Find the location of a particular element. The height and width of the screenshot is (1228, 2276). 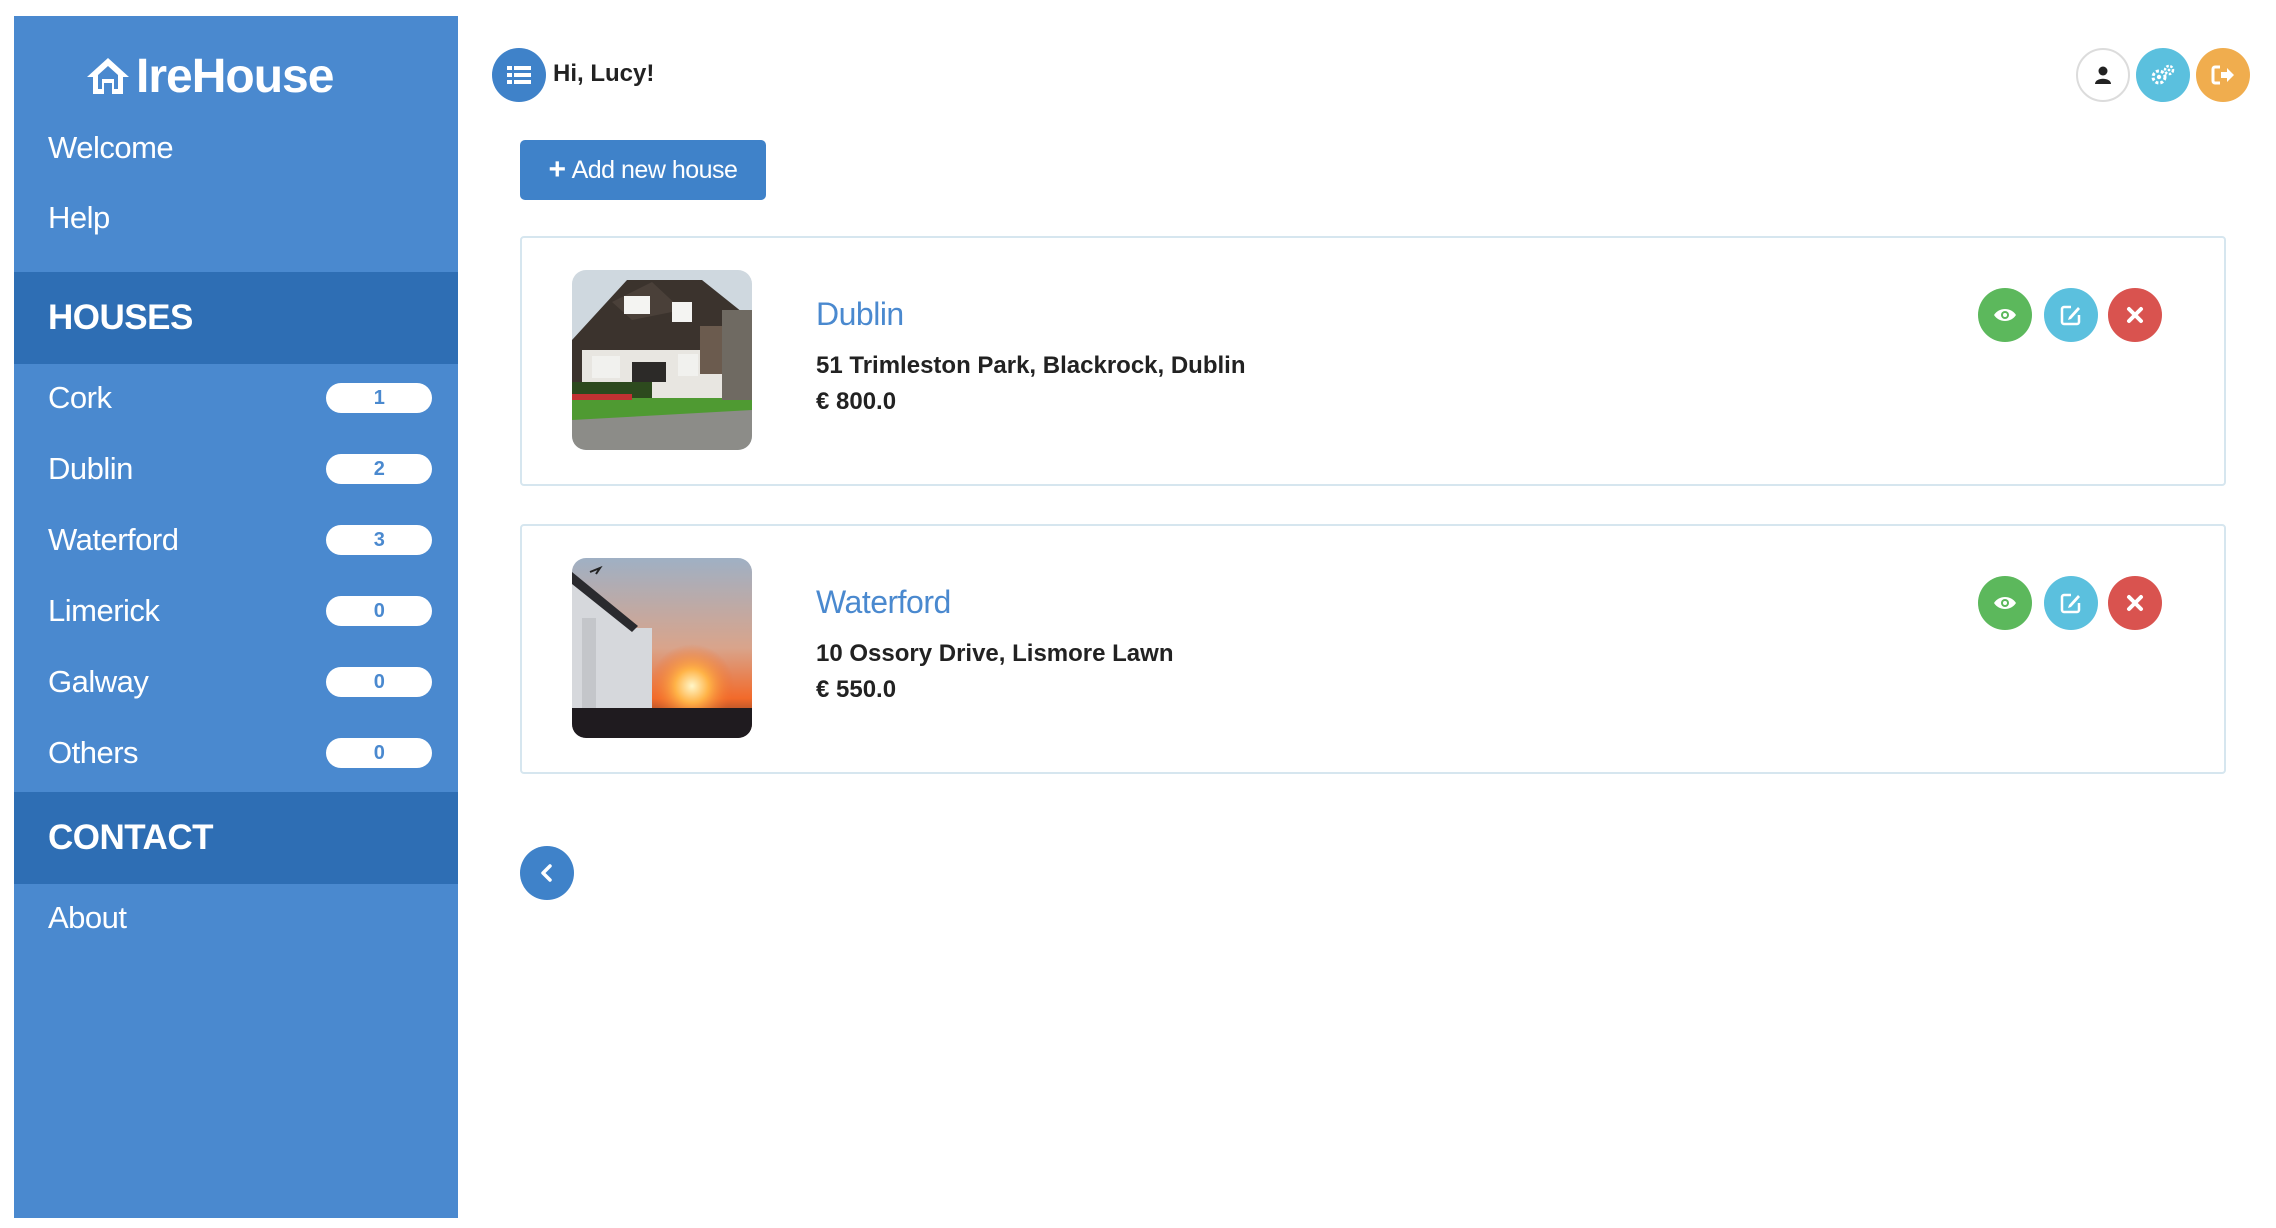

section-heading: HOUSES is located at coordinates (120, 317).